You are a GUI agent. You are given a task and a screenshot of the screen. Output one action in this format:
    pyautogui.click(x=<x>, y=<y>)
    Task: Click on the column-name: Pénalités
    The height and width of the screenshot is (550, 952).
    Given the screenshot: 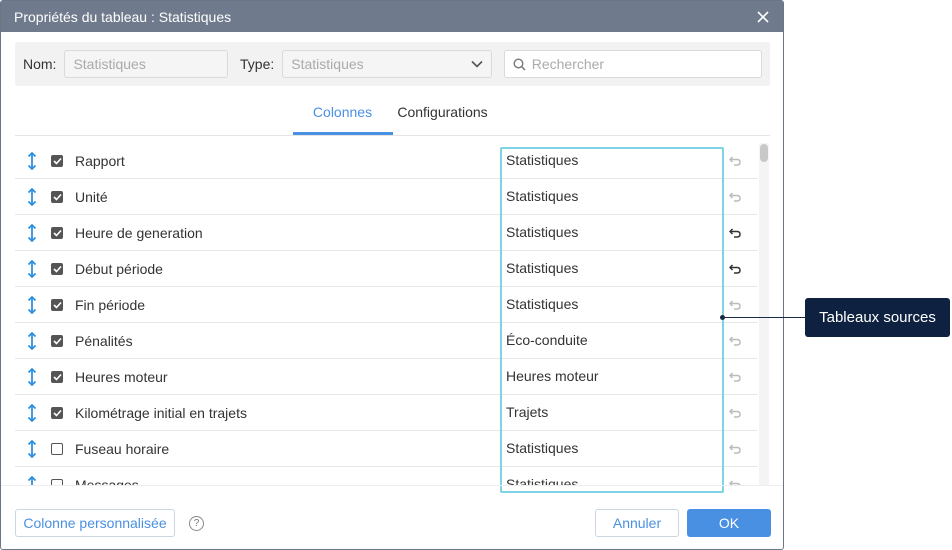 What is the action you would take?
    pyautogui.click(x=104, y=340)
    